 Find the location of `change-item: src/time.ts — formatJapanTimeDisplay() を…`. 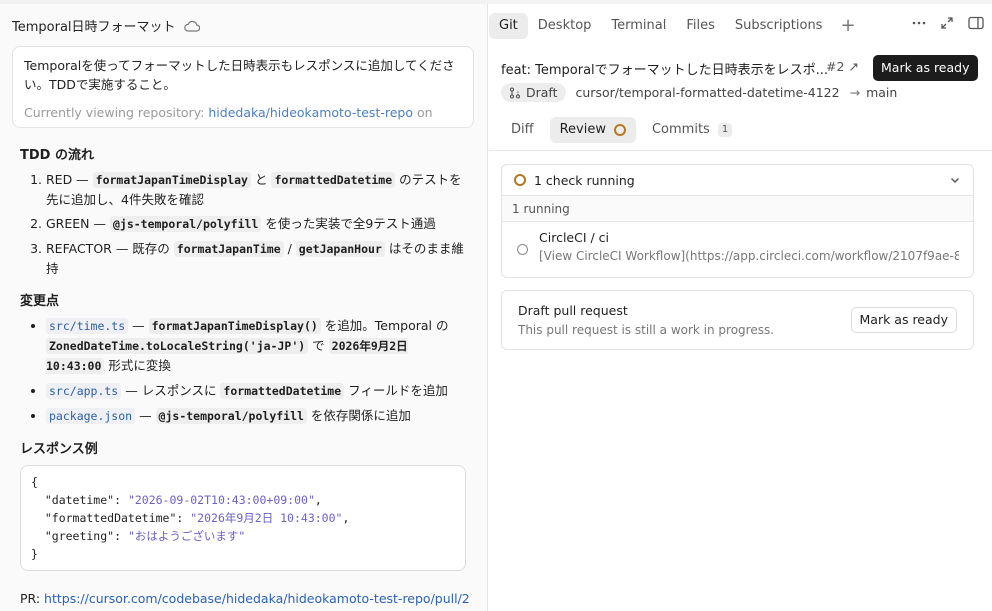

change-item: src/time.ts — formatJapanTimeDisplay() を… is located at coordinates (258, 346).